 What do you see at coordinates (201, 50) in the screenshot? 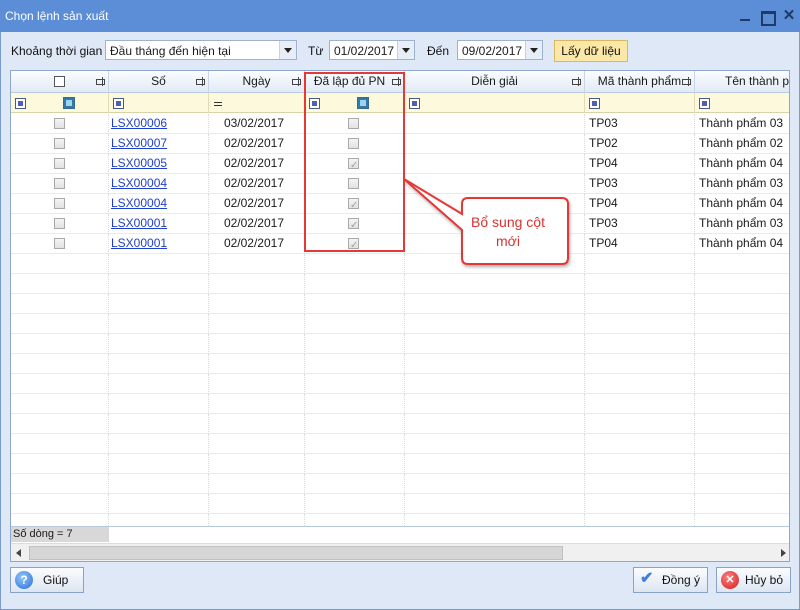
I see `period-dropdown: Đầu tháng đến hiện tại` at bounding box center [201, 50].